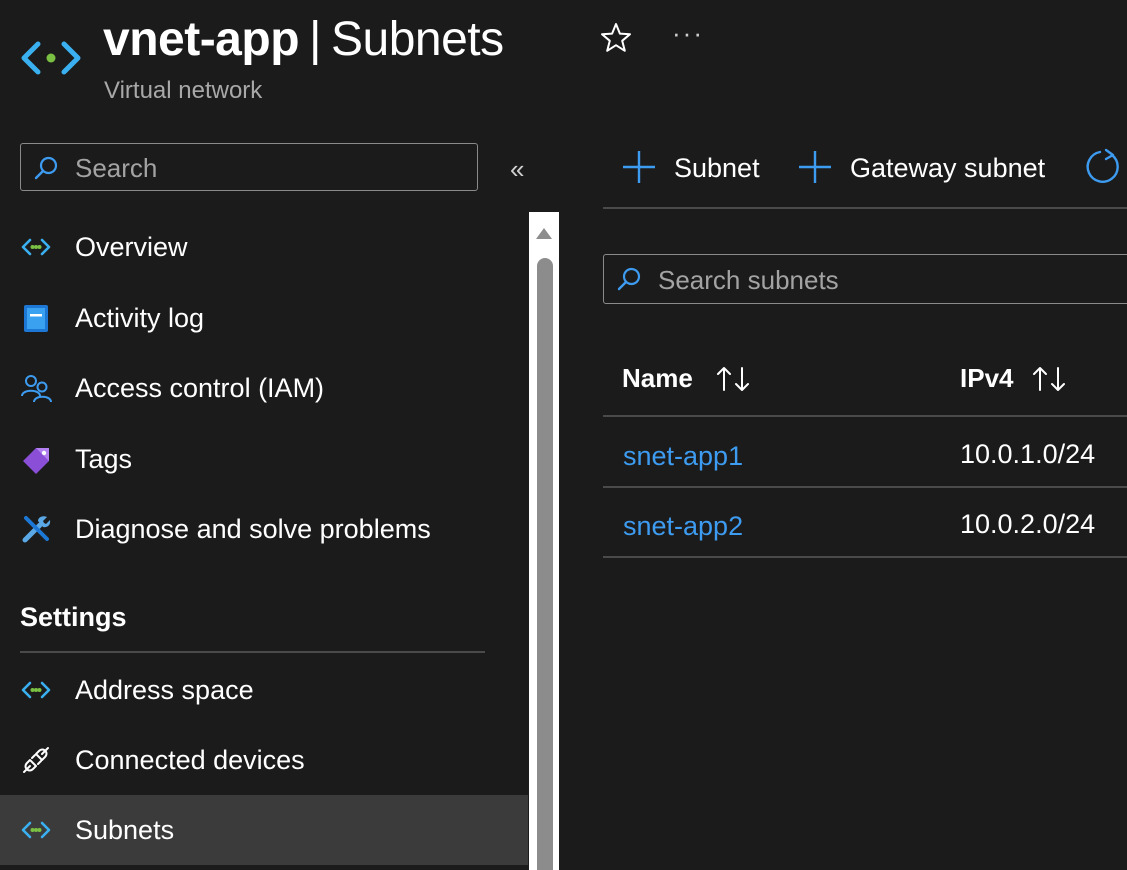  What do you see at coordinates (865, 208) in the screenshot?
I see `toolbar-divider` at bounding box center [865, 208].